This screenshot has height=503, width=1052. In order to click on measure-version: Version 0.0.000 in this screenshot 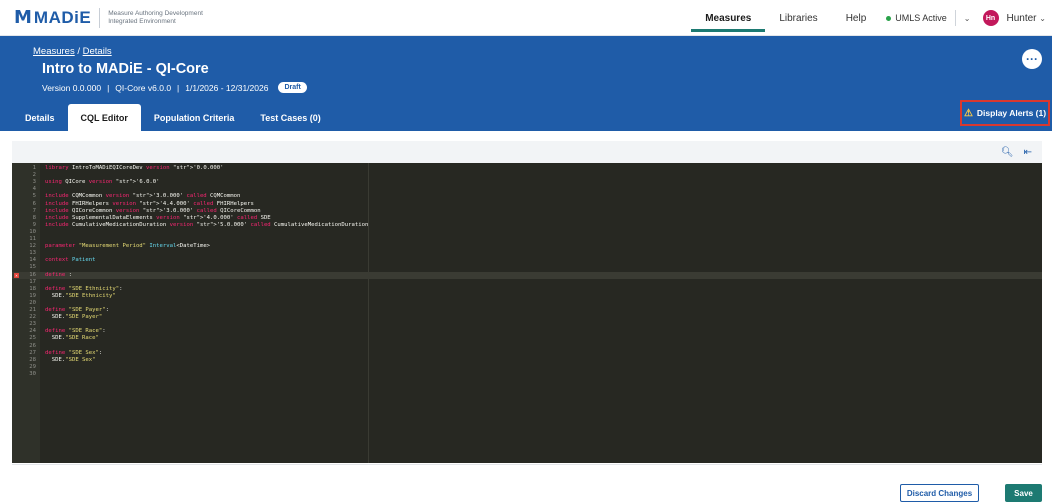, I will do `click(72, 87)`.